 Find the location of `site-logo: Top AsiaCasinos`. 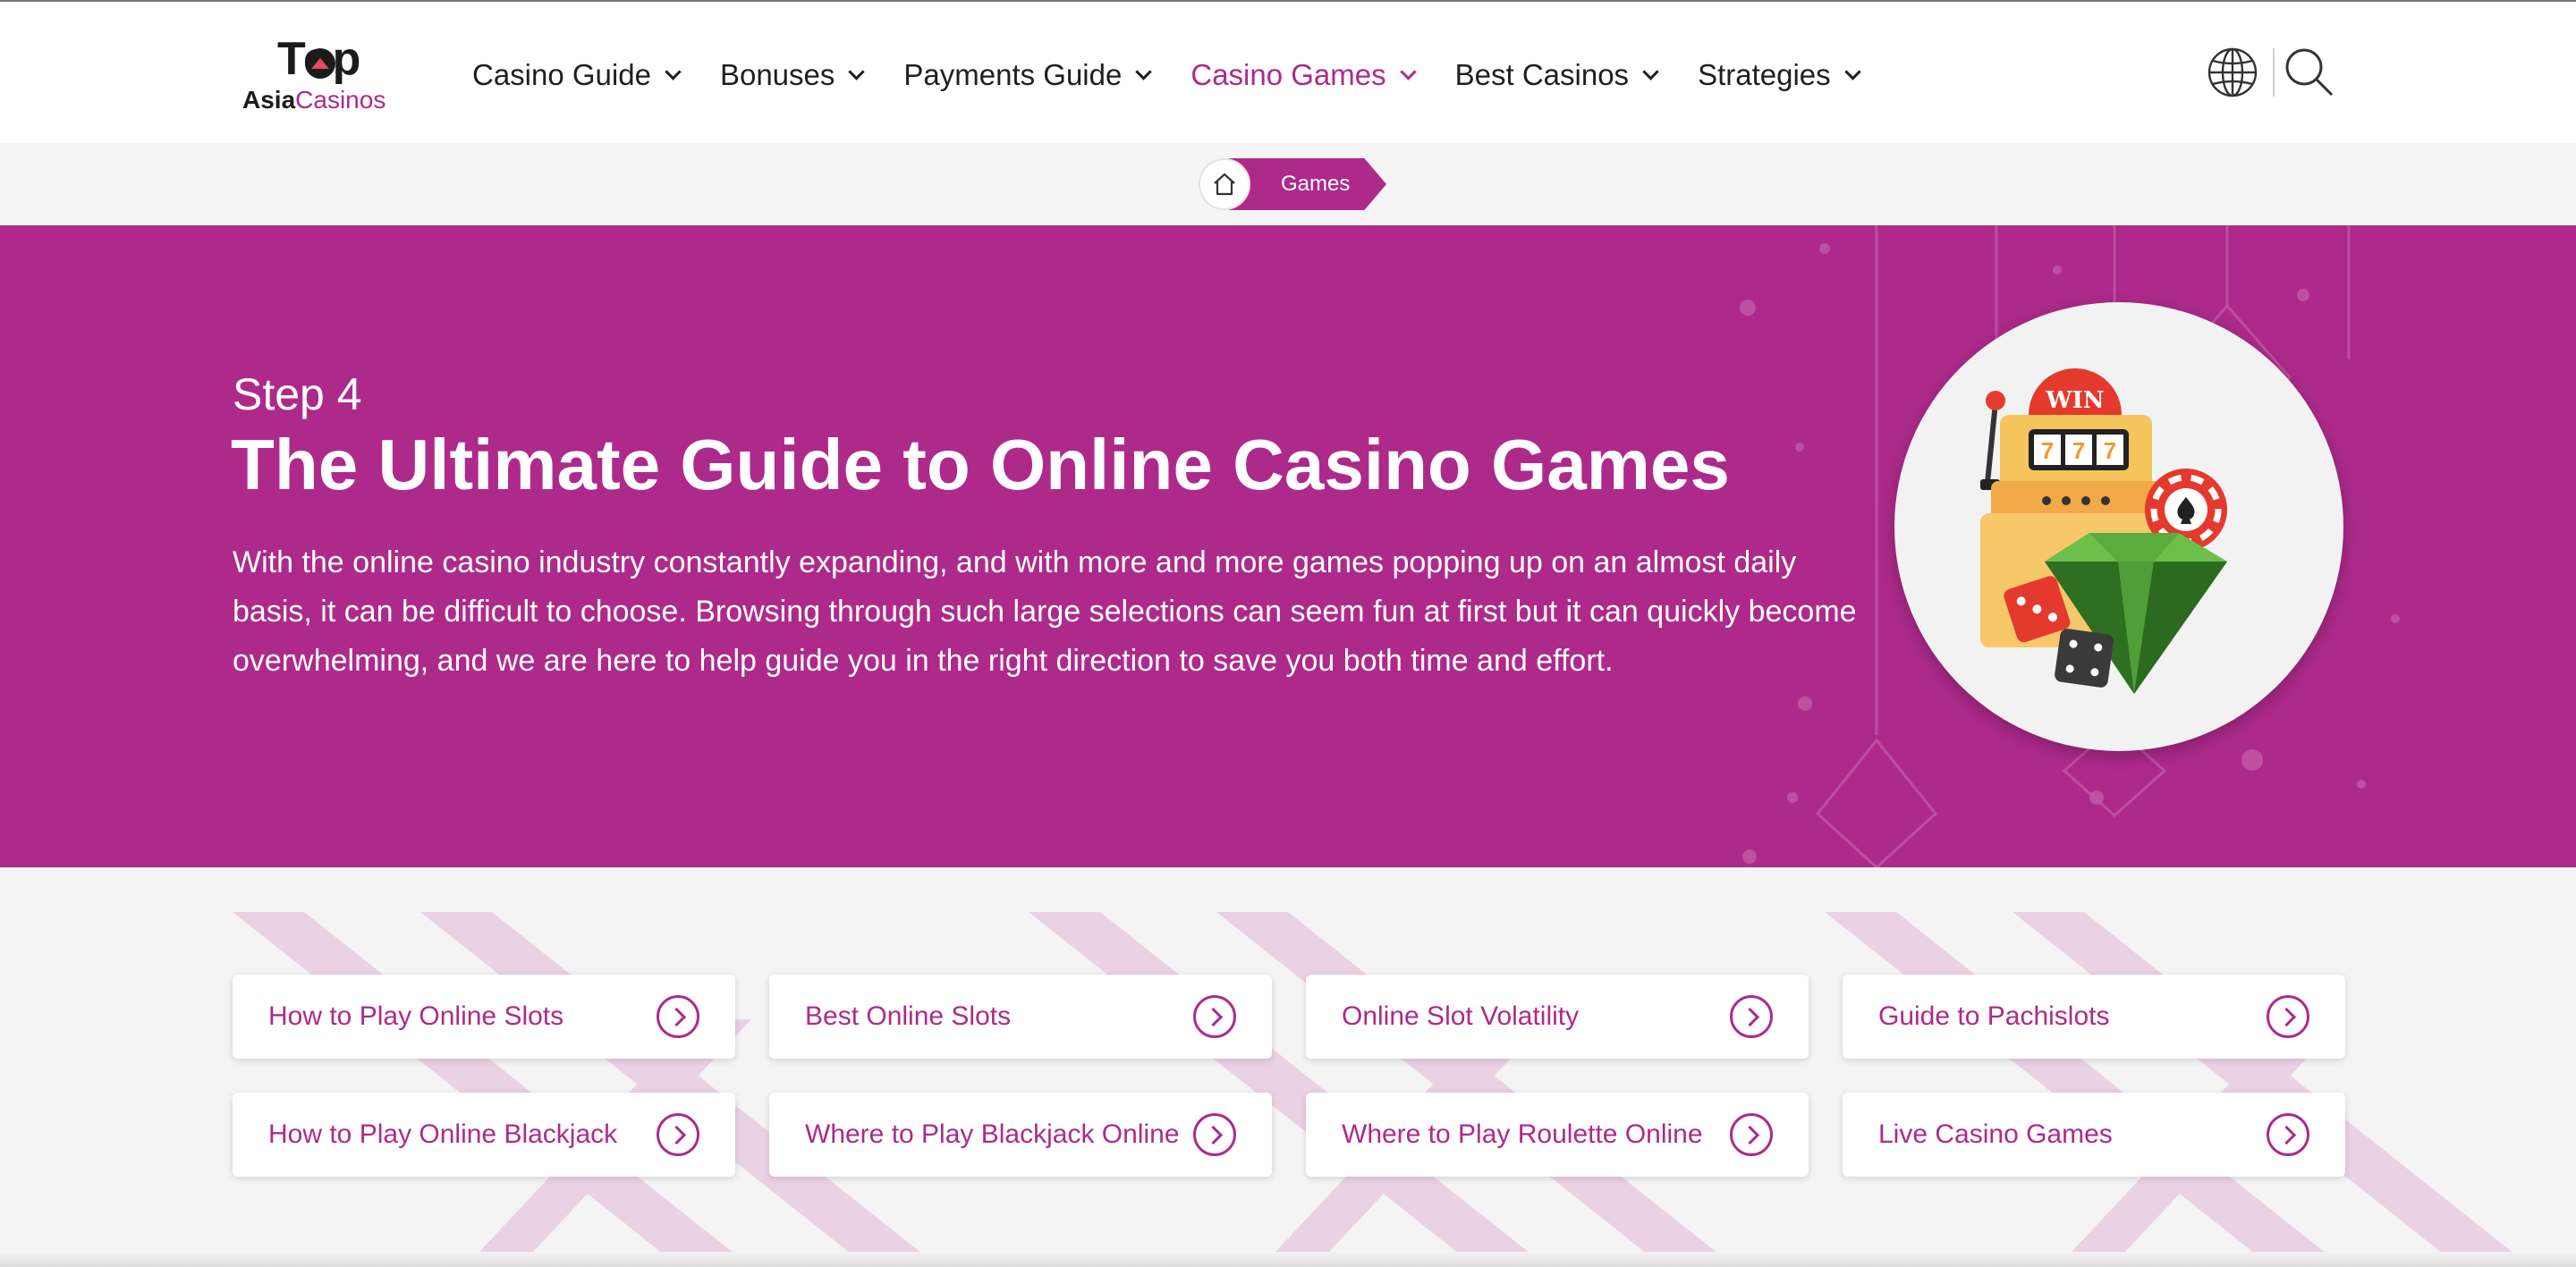

site-logo: Top AsiaCasinos is located at coordinates (325, 73).